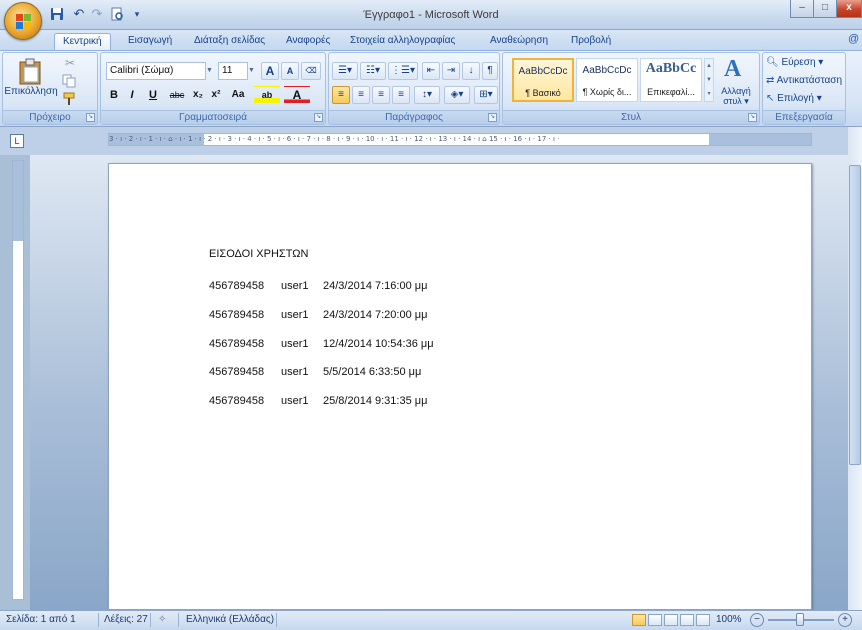  Describe the element at coordinates (655, 620) in the screenshot. I see `full-screen-view-icon` at that location.